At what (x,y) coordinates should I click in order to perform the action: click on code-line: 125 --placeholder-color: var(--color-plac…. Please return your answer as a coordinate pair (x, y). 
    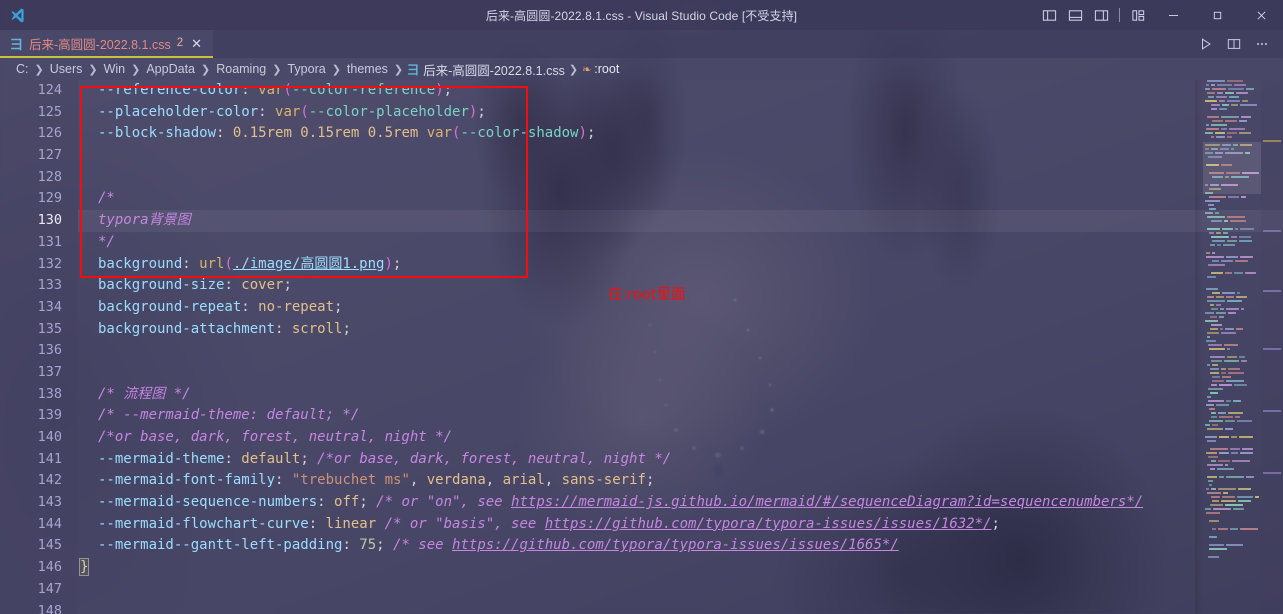
    Looking at the image, I should click on (641, 113).